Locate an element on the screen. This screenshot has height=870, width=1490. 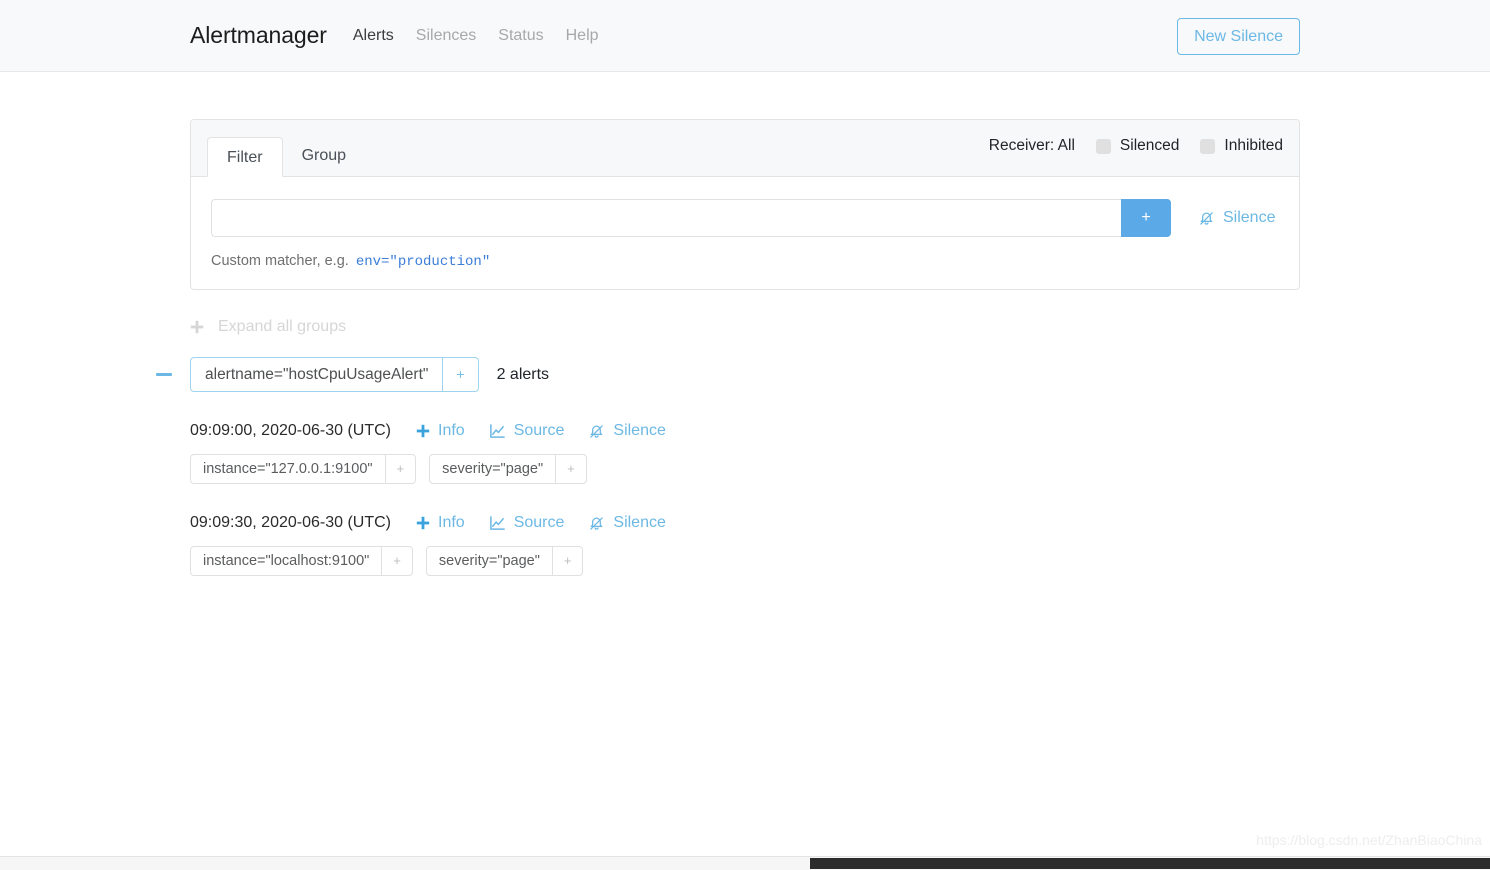
alert-group-header: alertname="hostCpuUsageAlert" + 2 alerts is located at coordinates (745, 374).